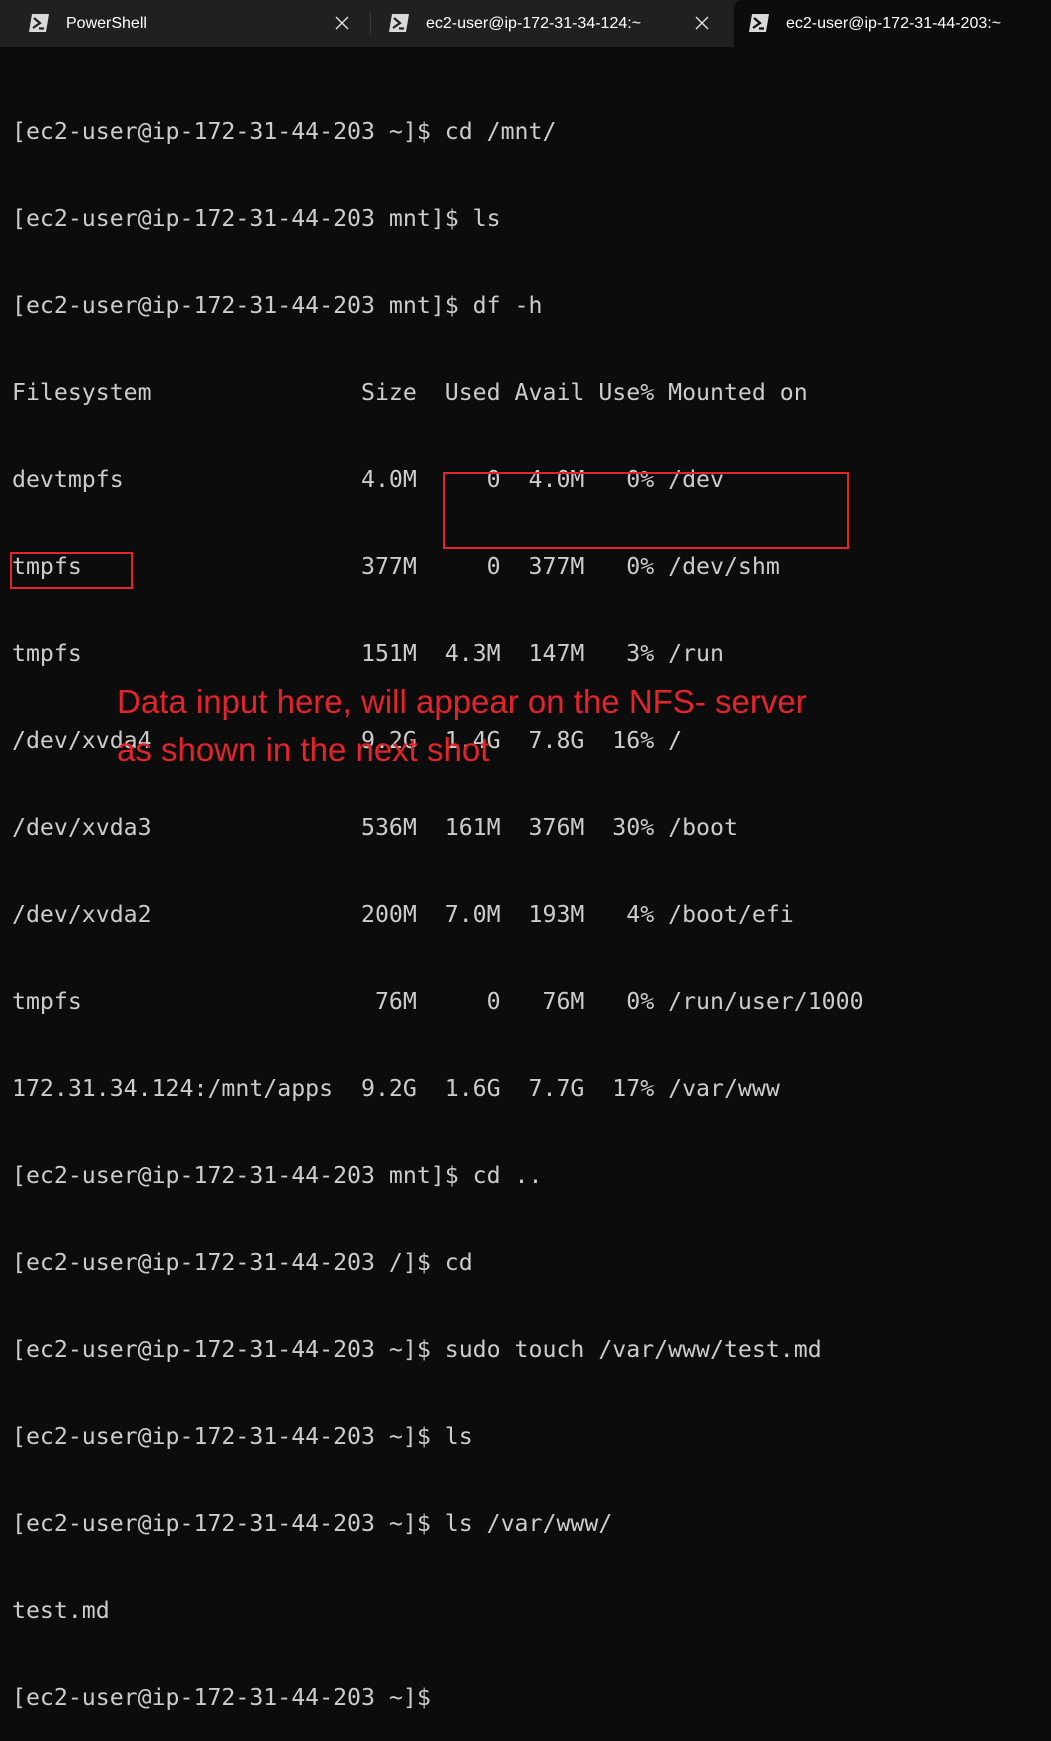 The width and height of the screenshot is (1051, 1741). Describe the element at coordinates (375, 827) in the screenshot. I see `terminal-line: /dev/xvda3 536M 161M 376M 30% /boot` at that location.